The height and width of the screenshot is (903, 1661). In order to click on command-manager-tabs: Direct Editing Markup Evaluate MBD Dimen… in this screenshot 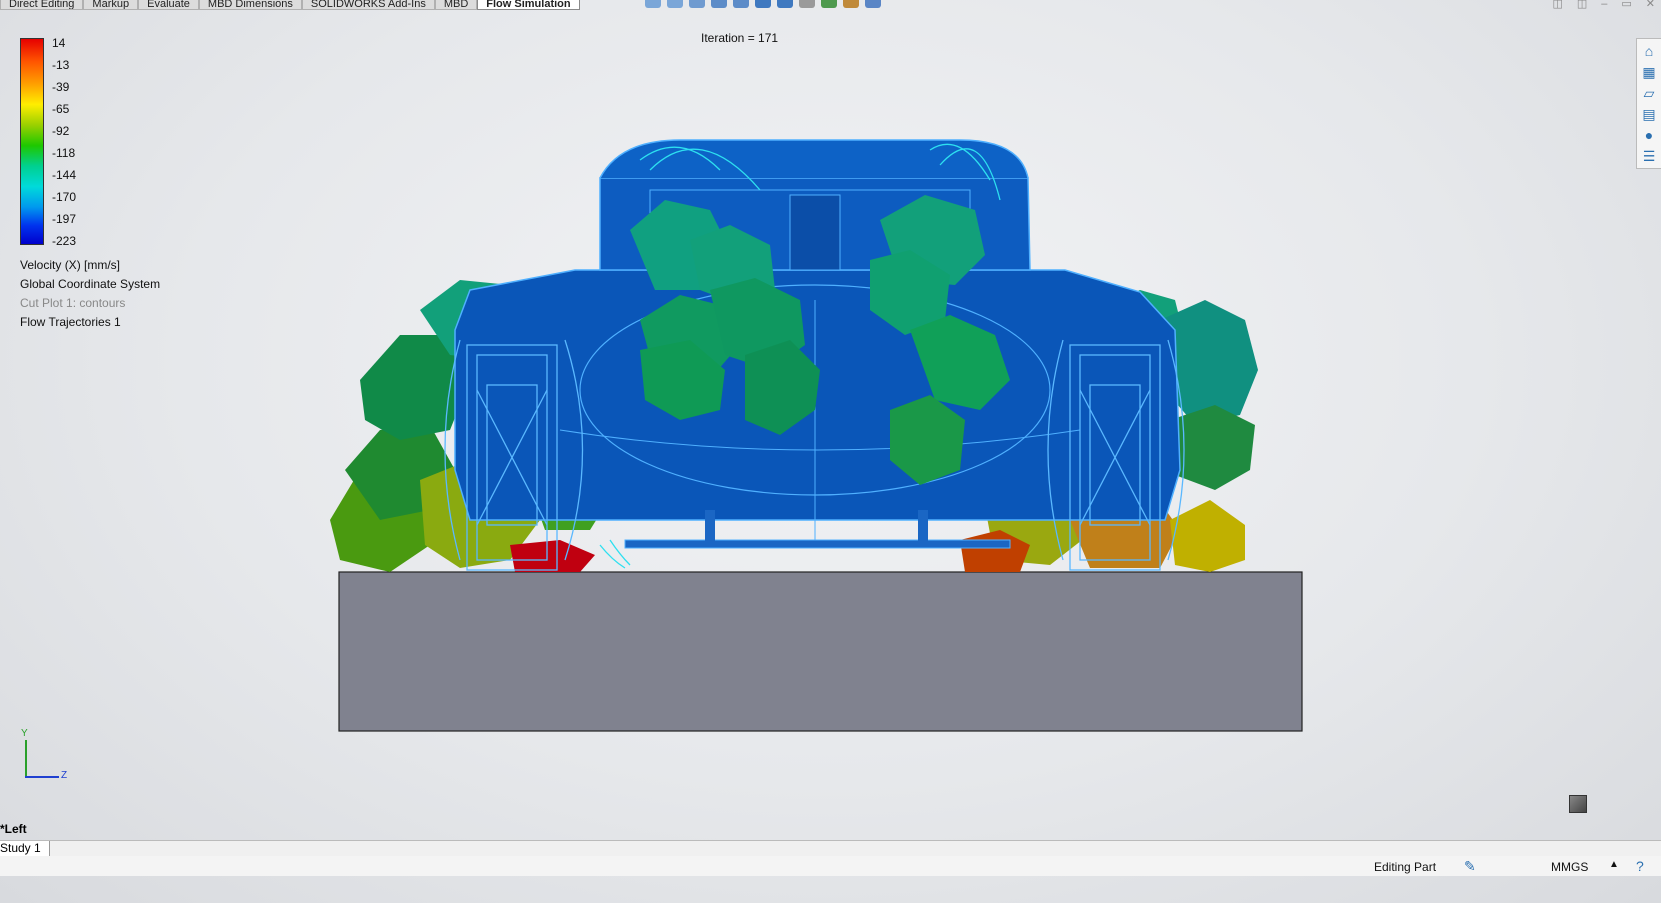, I will do `click(290, 5)`.